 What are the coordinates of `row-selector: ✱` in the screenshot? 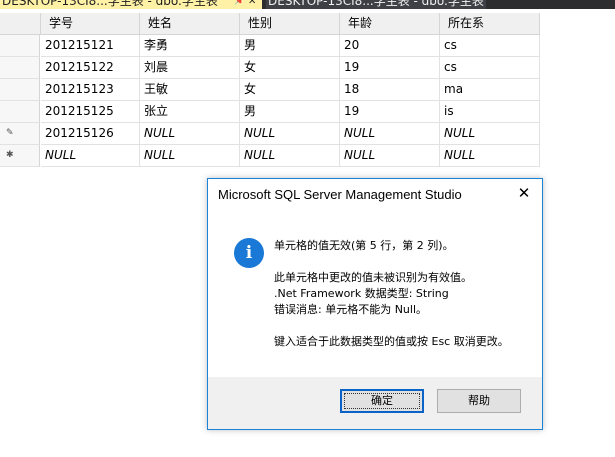 It's located at (20, 156).